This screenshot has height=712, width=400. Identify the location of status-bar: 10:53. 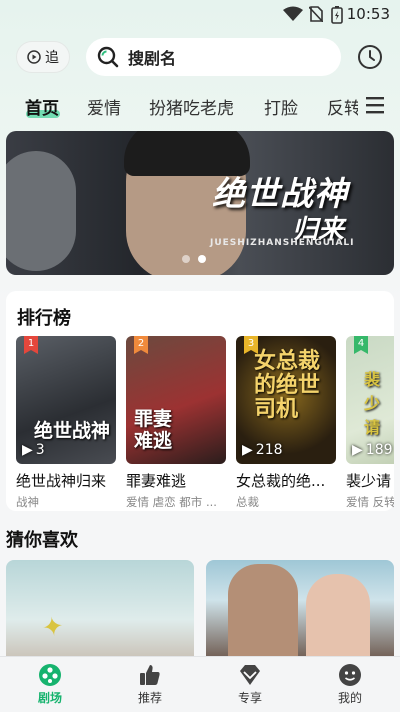
(200, 14).